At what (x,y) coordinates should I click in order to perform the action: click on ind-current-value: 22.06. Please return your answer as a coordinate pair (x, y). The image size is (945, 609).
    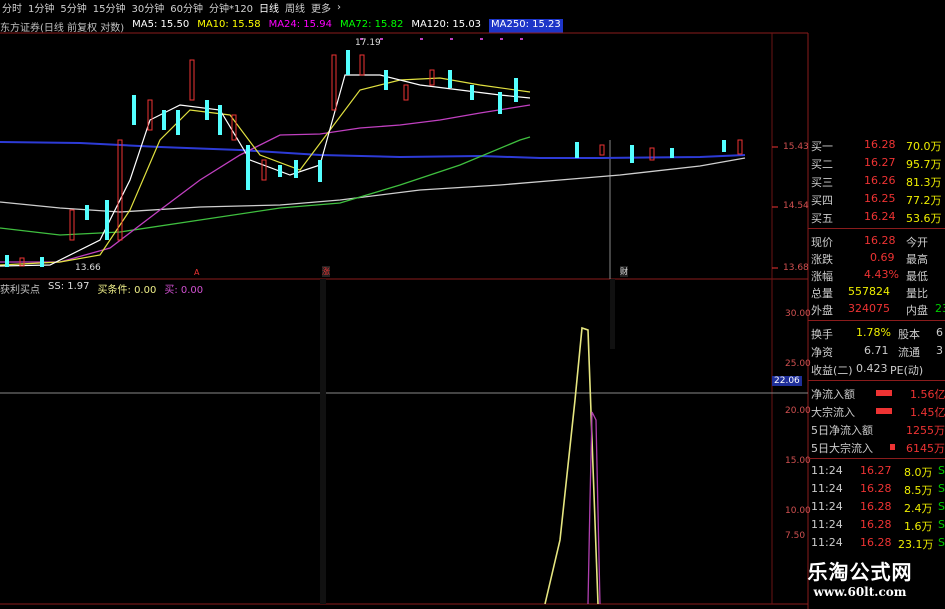
    Looking at the image, I should click on (787, 381).